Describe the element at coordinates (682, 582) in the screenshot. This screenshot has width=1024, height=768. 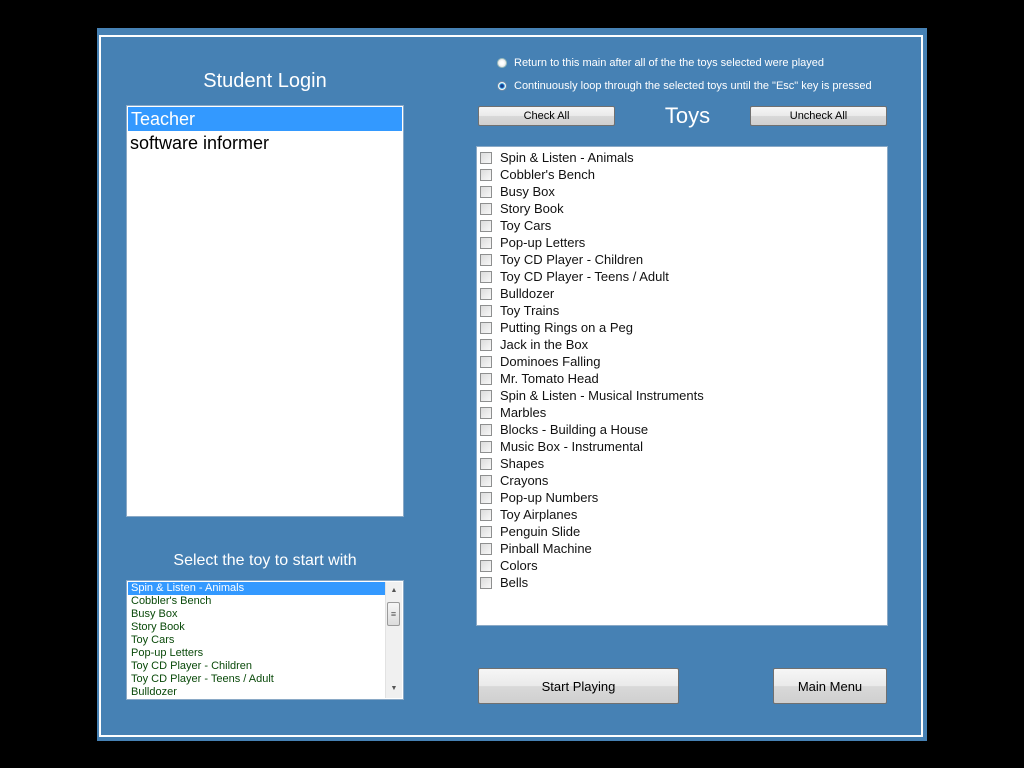
I see `toy-checkbox-row: Bells` at that location.